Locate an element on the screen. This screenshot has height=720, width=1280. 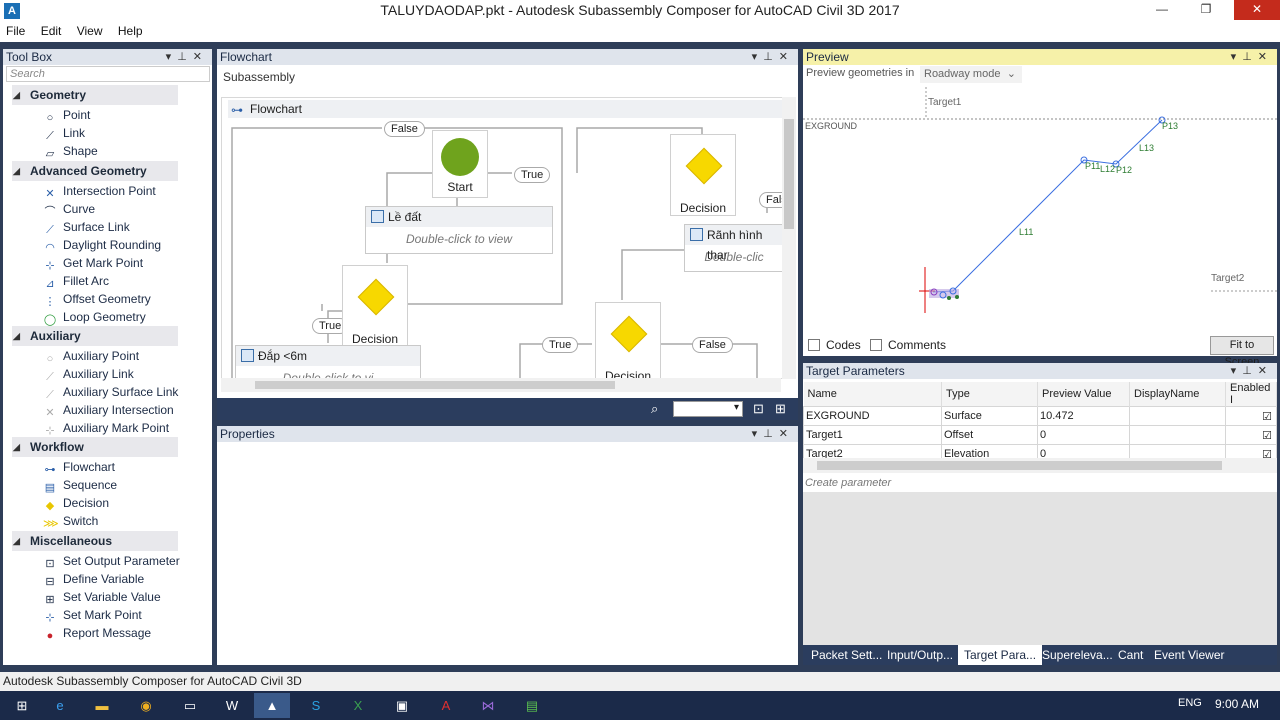
visual-studio-icon: ⋈ is located at coordinates (488, 705).